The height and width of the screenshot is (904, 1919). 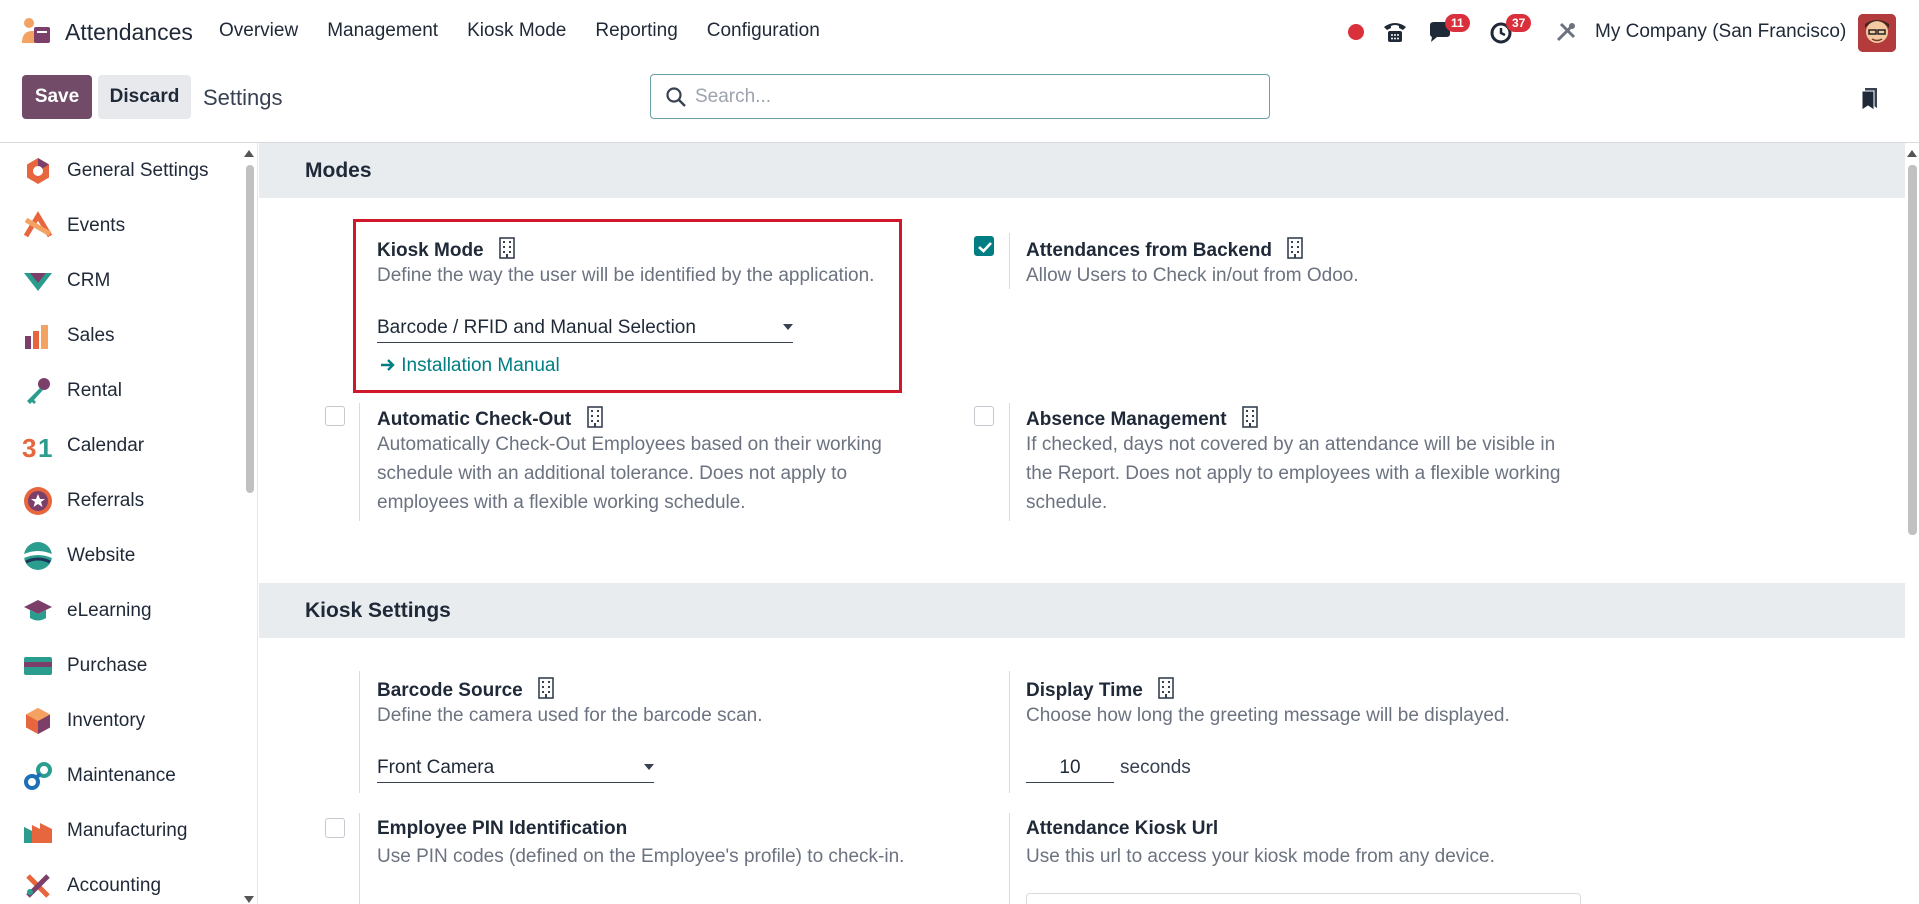 What do you see at coordinates (516, 31) in the screenshot?
I see `menu-kiosk-mode: Kiosk Mode` at bounding box center [516, 31].